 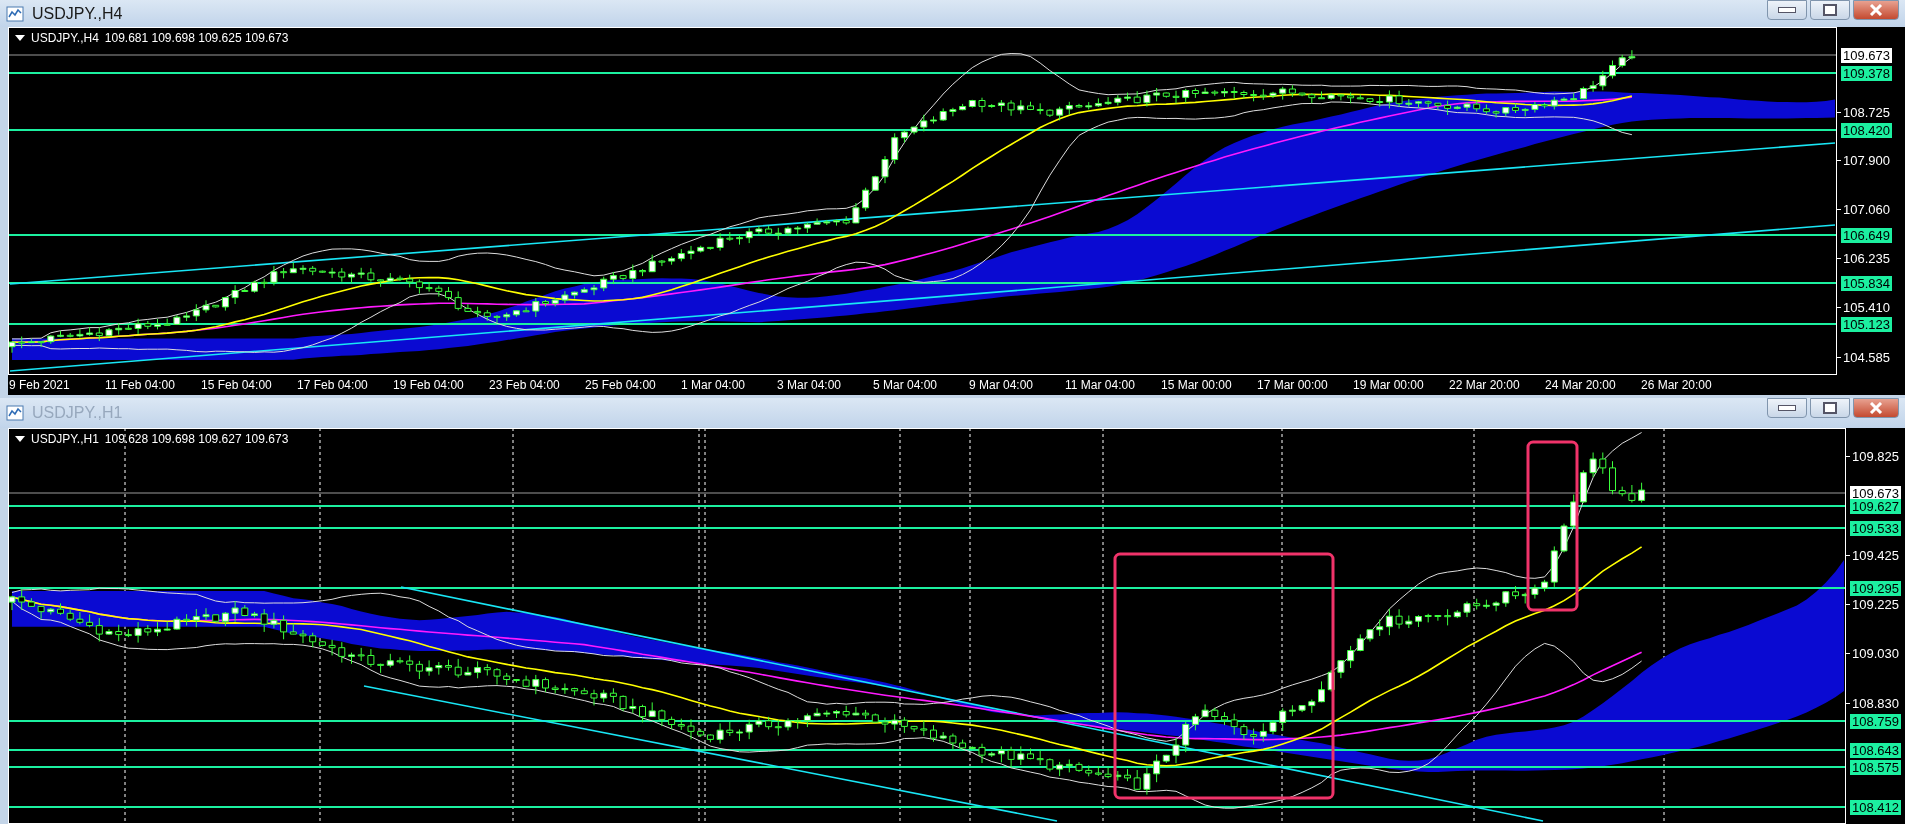 What do you see at coordinates (1875, 506) in the screenshot?
I see `price-level-label: 109.627` at bounding box center [1875, 506].